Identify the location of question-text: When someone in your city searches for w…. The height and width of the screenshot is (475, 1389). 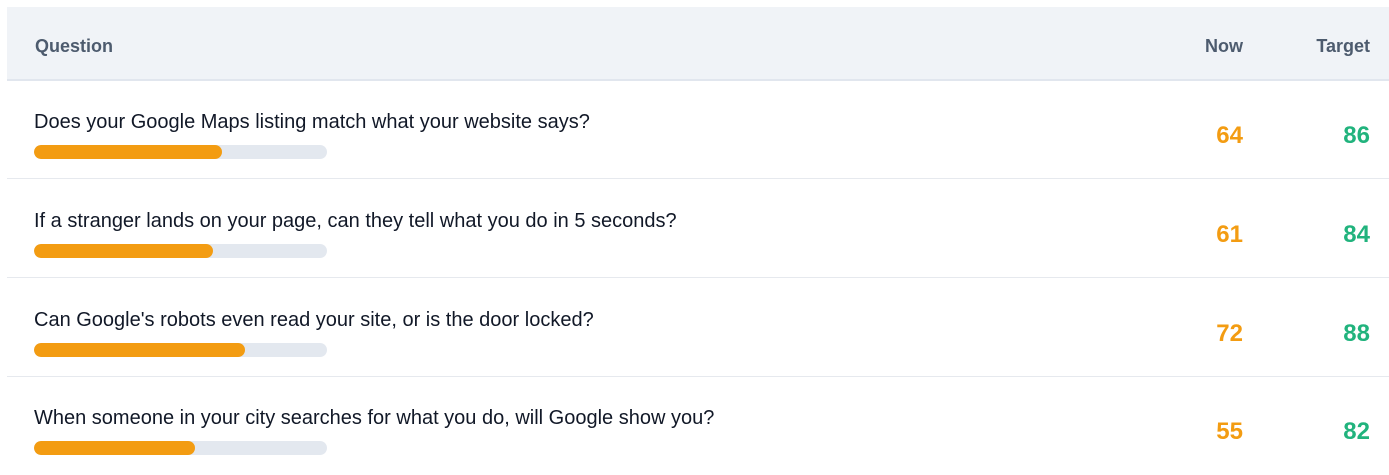
(374, 418).